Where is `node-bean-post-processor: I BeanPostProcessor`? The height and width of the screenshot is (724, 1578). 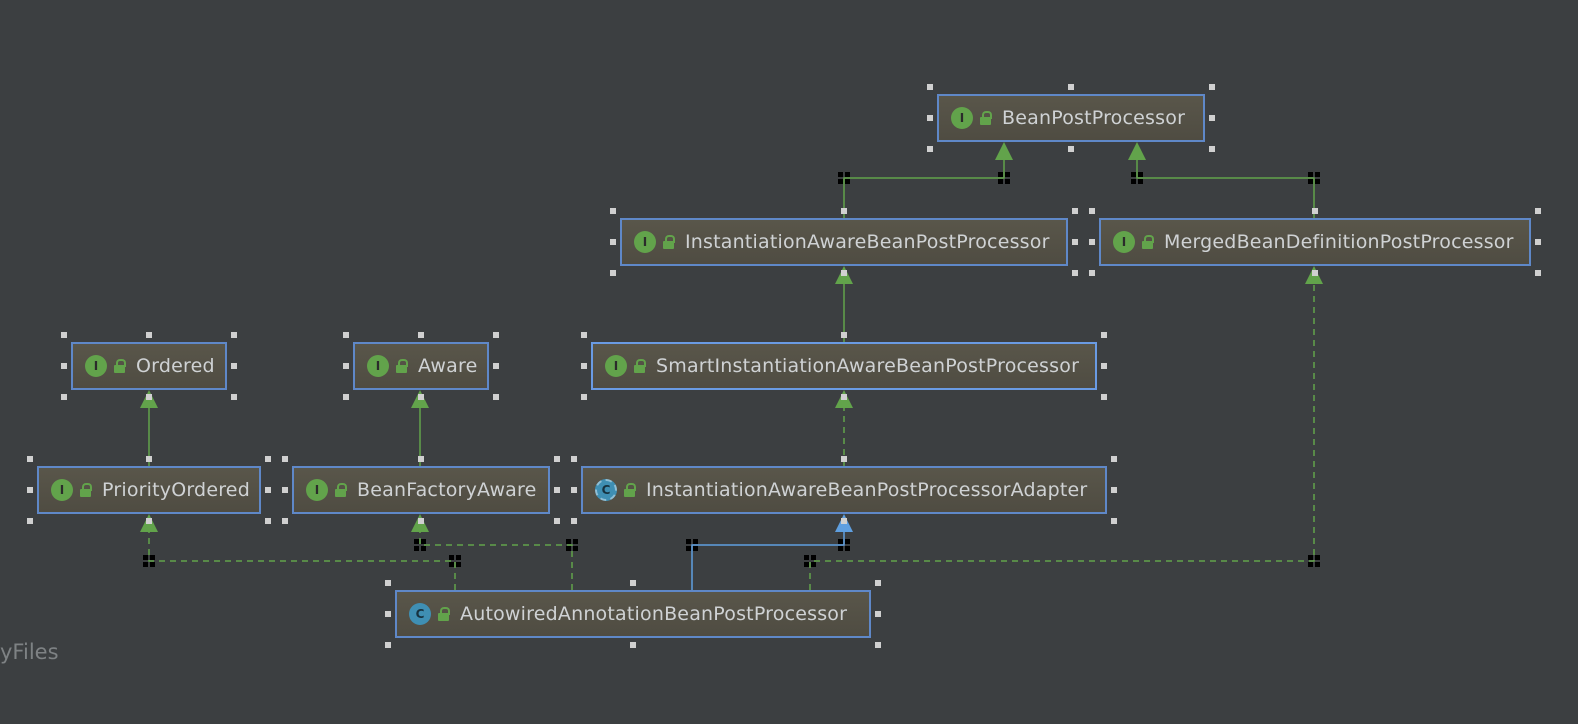
node-bean-post-processor: I BeanPostProcessor is located at coordinates (1071, 118).